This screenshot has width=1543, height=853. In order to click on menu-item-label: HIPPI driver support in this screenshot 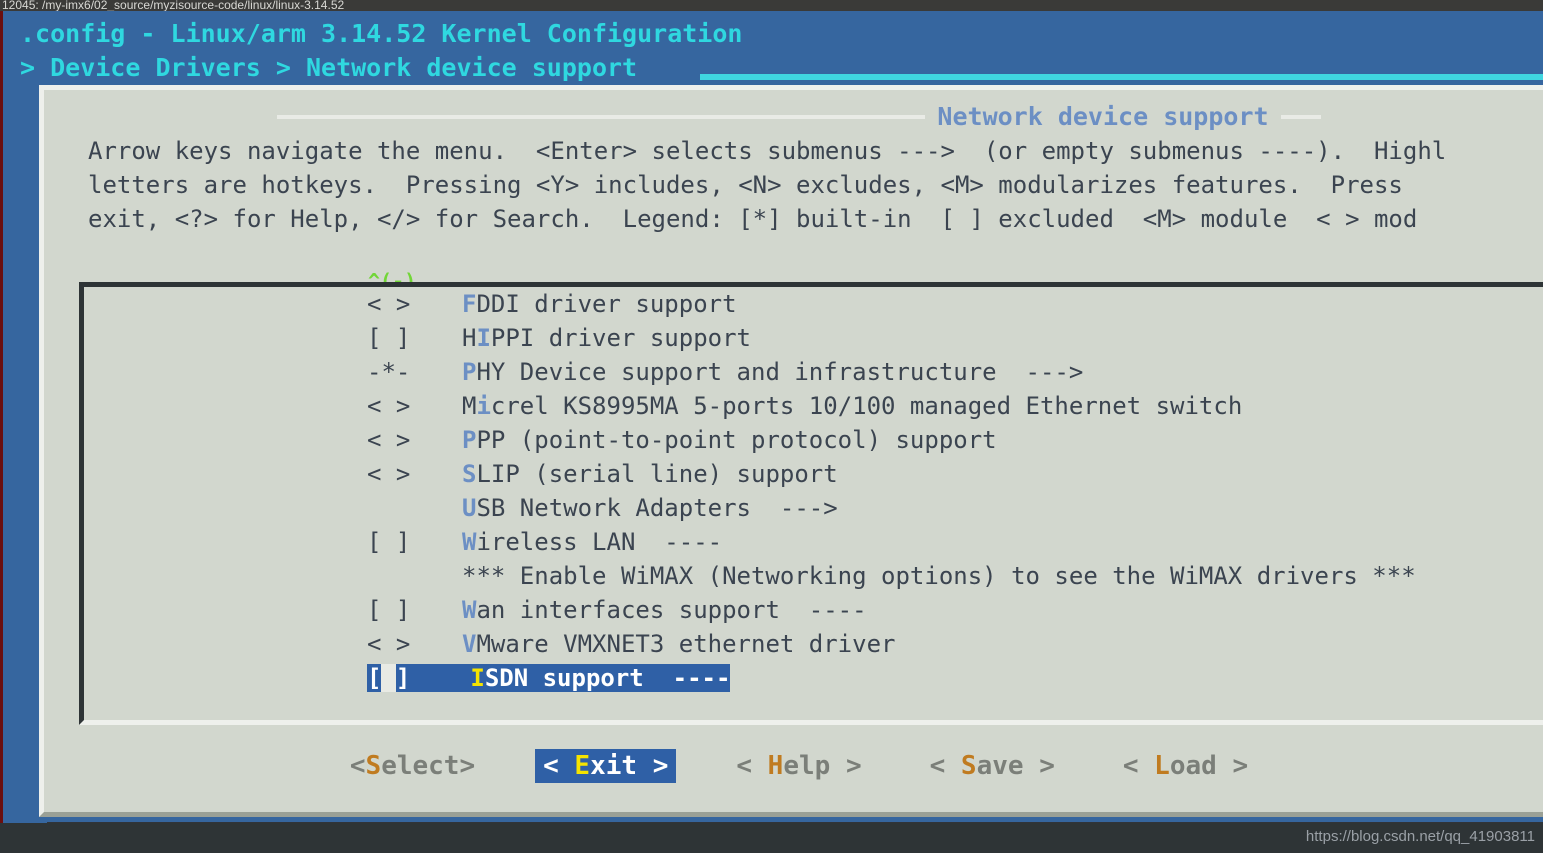, I will do `click(606, 338)`.